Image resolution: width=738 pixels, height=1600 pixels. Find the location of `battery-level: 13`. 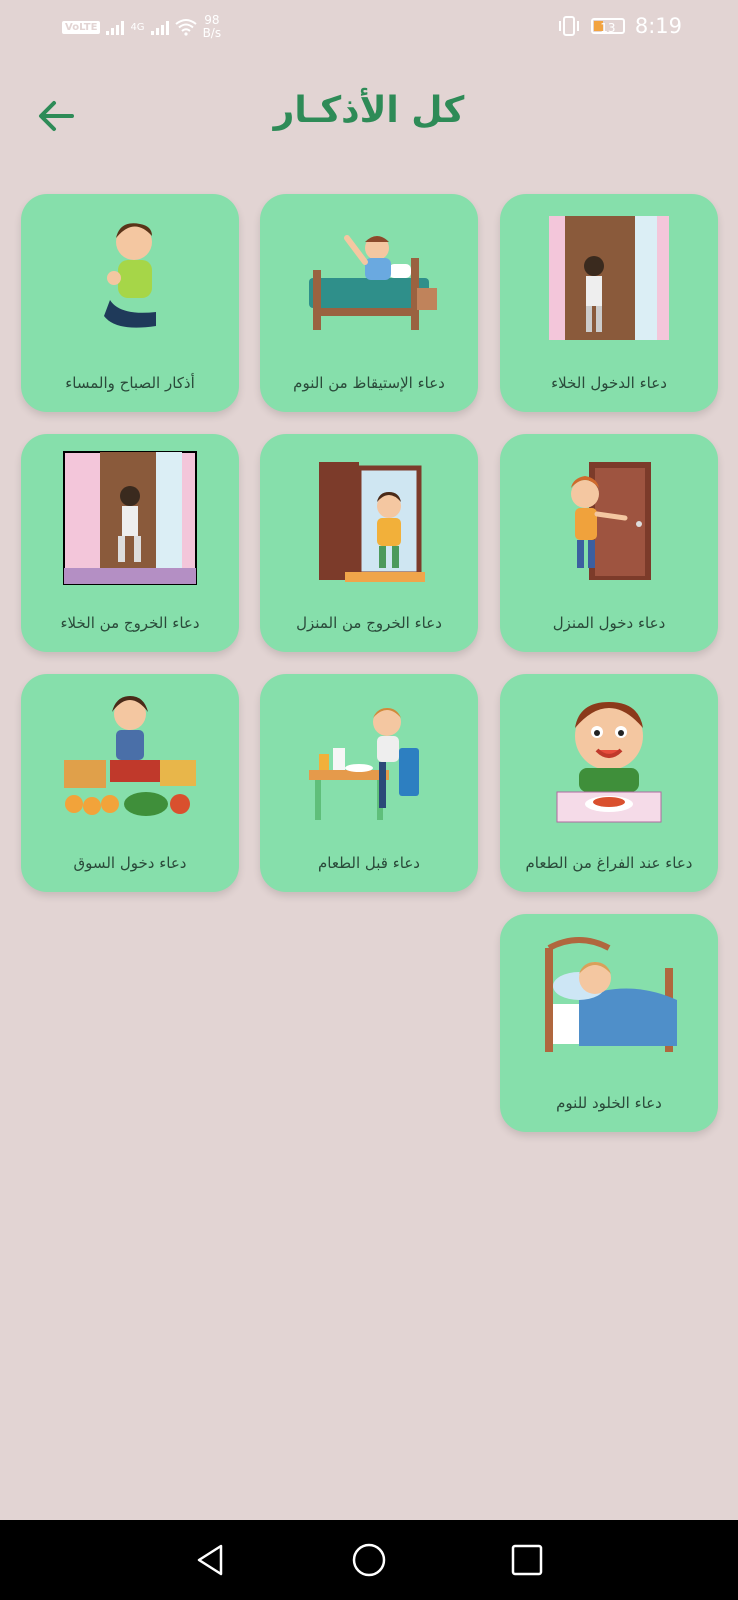

battery-level: 13 is located at coordinates (608, 28).